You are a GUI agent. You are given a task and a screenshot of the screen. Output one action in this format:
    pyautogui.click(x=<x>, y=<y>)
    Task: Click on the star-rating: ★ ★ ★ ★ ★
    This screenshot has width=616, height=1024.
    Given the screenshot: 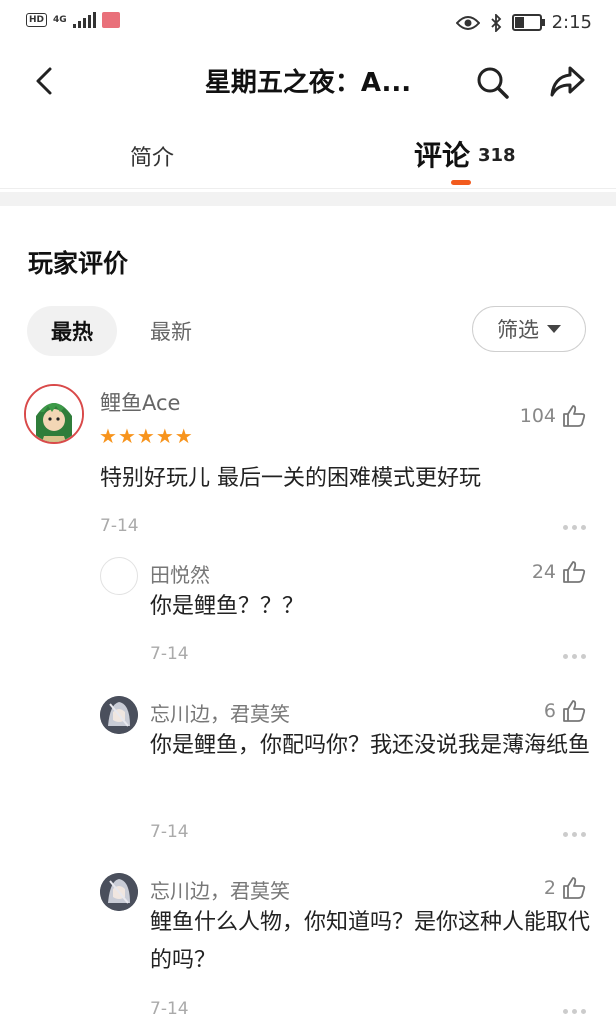 What is the action you would take?
    pyautogui.click(x=146, y=436)
    